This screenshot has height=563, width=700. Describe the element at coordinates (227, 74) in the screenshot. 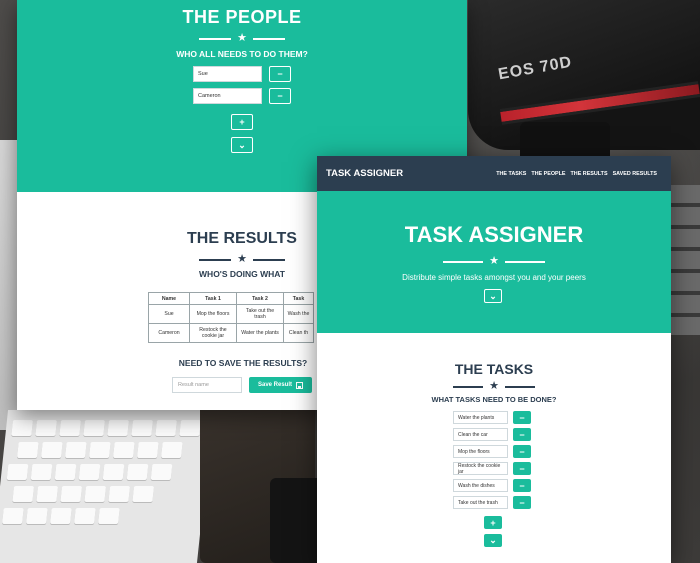

I see `person-name-input: Sue` at that location.